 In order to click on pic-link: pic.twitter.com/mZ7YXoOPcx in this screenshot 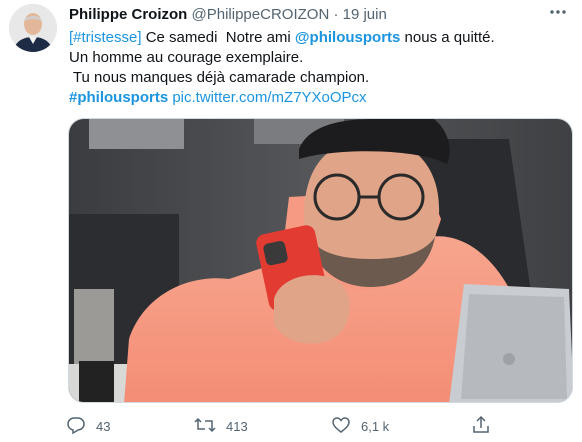, I will do `click(269, 97)`.